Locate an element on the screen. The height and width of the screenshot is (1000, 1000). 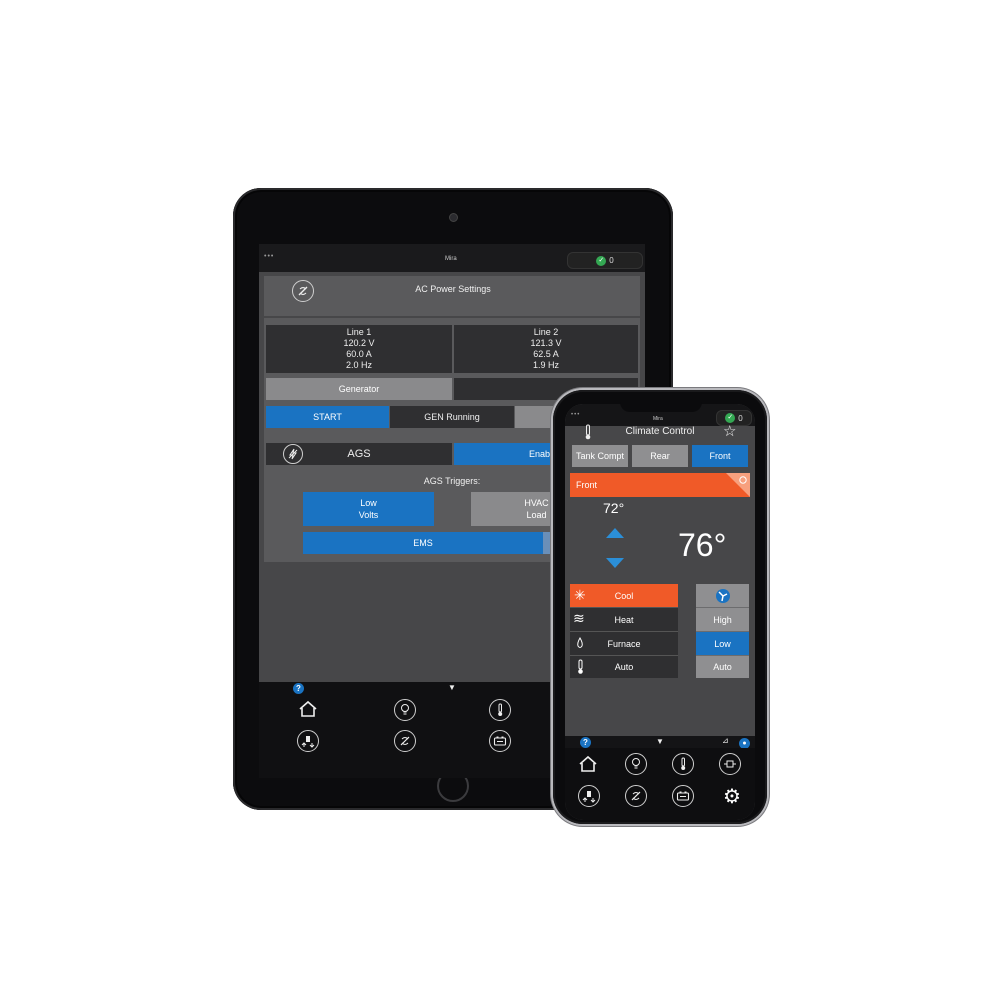
mode-furnace: Furnace is located at coordinates (624, 644).